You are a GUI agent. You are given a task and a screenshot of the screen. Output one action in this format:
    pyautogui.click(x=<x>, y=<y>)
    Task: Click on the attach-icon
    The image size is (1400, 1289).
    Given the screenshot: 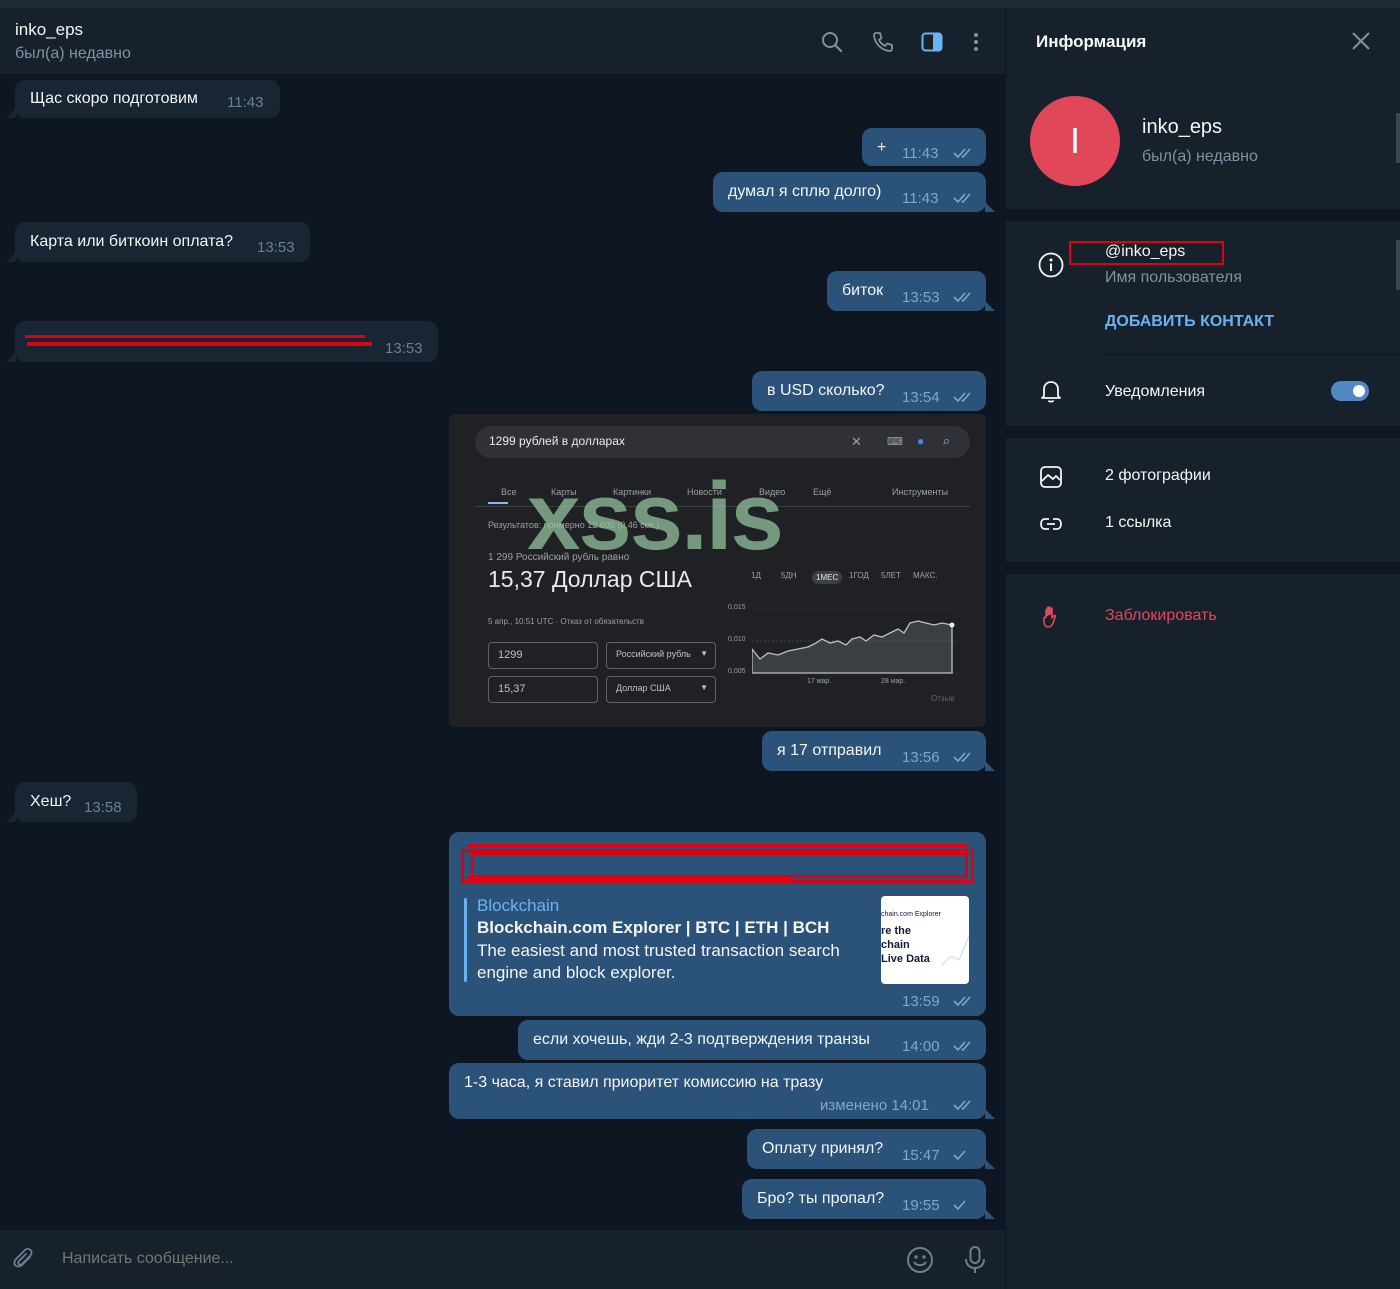 What is the action you would take?
    pyautogui.click(x=24, y=1260)
    